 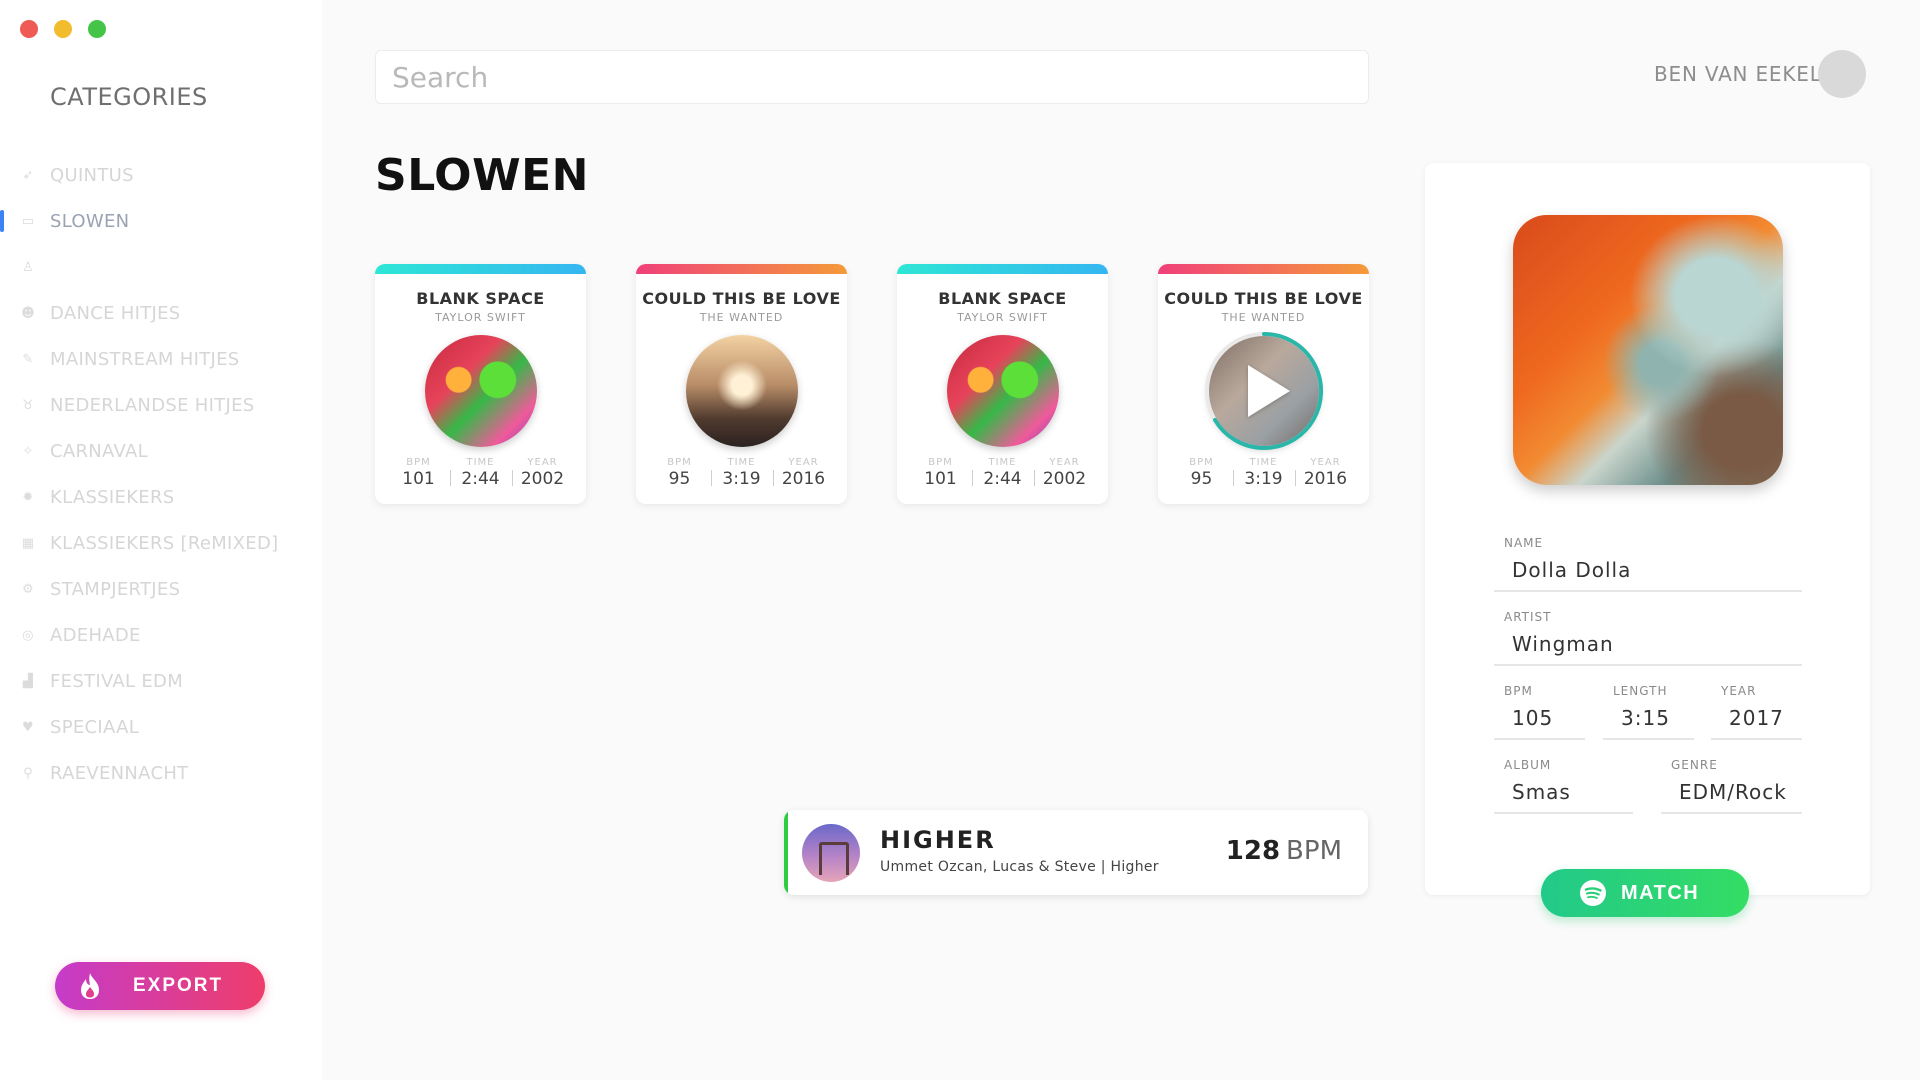 I want to click on card-title: BLANK SPACE, so click(x=1002, y=298).